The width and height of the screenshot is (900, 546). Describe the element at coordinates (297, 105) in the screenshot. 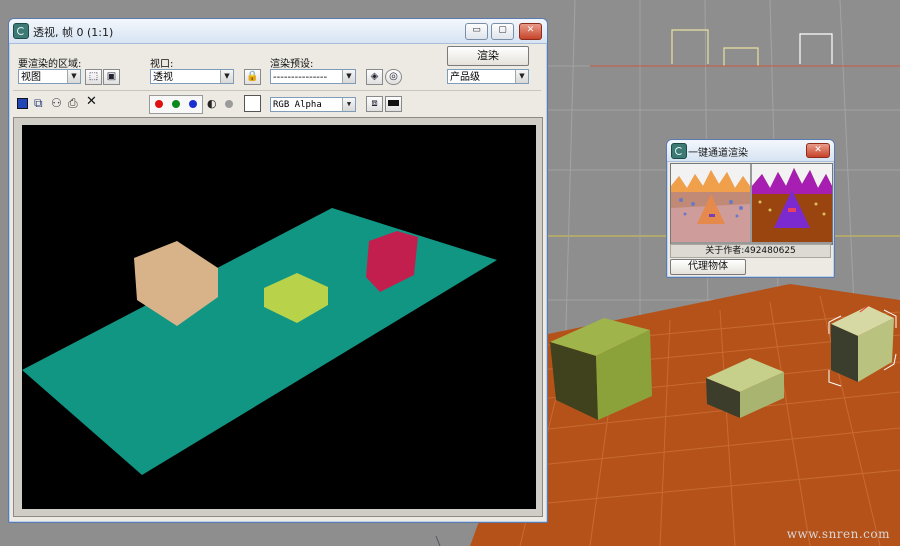

I see `channel-display-value: RGB Alpha` at that location.